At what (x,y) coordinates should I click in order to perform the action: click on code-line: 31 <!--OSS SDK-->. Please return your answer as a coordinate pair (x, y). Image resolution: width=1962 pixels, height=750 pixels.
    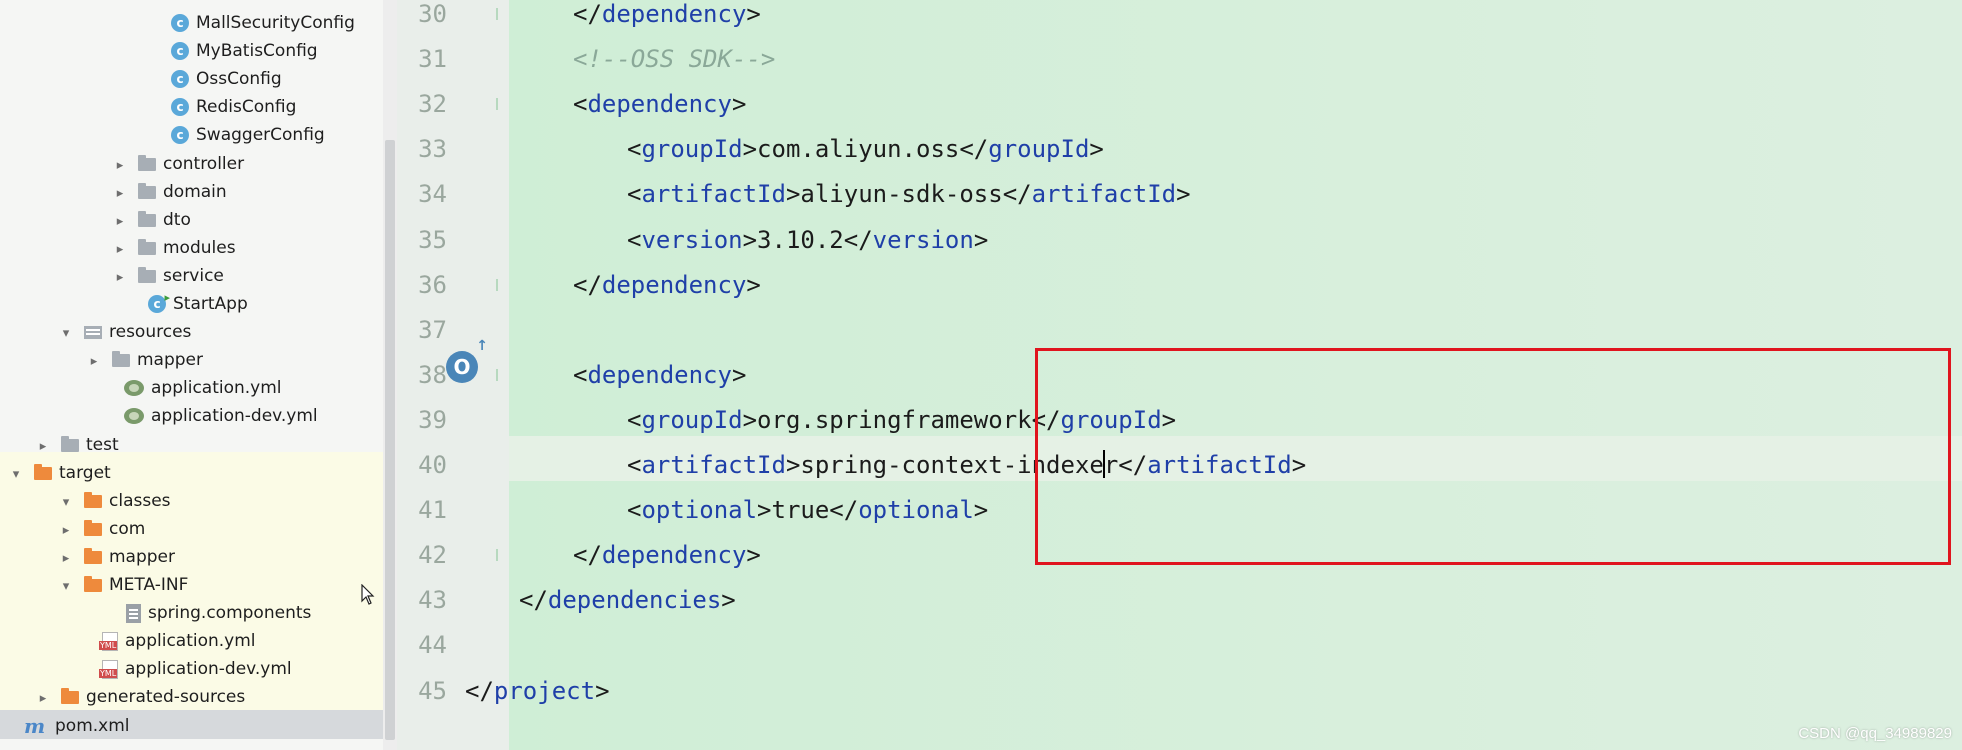
    Looking at the image, I should click on (1179, 59).